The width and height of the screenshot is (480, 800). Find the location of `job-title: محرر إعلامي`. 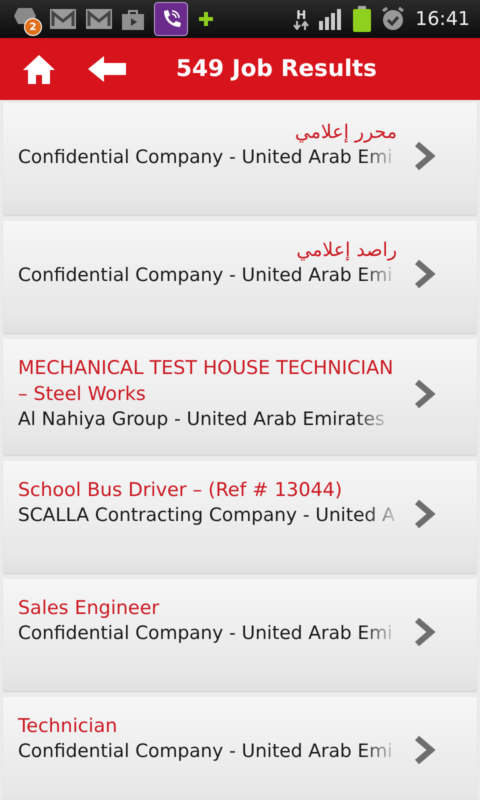

job-title: محرر إعلامي is located at coordinates (345, 132).